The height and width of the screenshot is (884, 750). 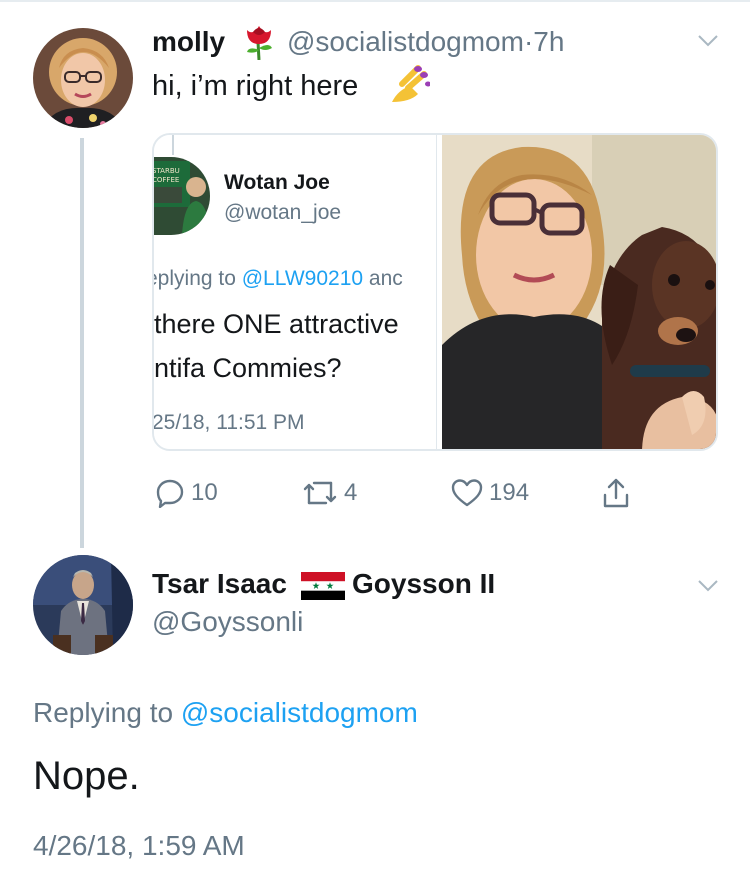 What do you see at coordinates (375, 1) in the screenshot?
I see `top-divider` at bounding box center [375, 1].